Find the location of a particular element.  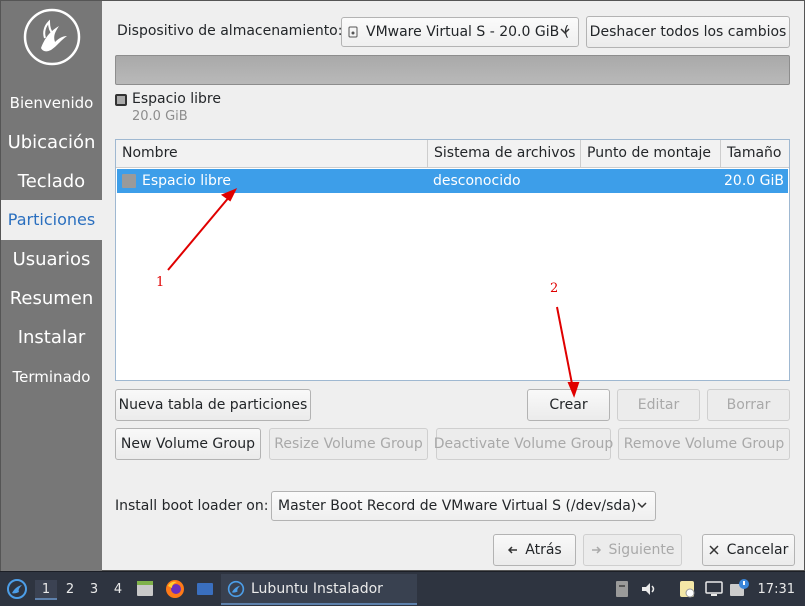

back-label: Atrás is located at coordinates (543, 550).